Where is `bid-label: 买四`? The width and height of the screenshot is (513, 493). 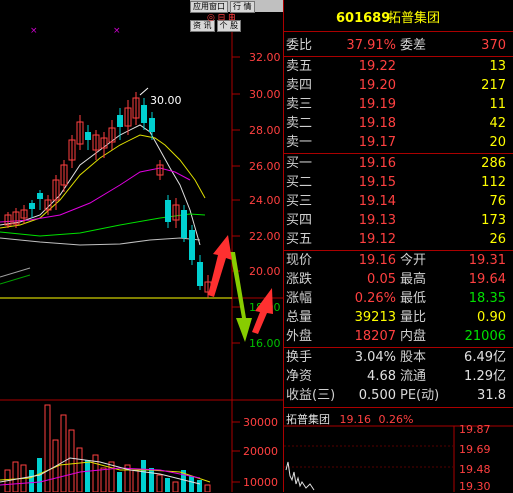 bid-label: 买四 is located at coordinates (299, 220).